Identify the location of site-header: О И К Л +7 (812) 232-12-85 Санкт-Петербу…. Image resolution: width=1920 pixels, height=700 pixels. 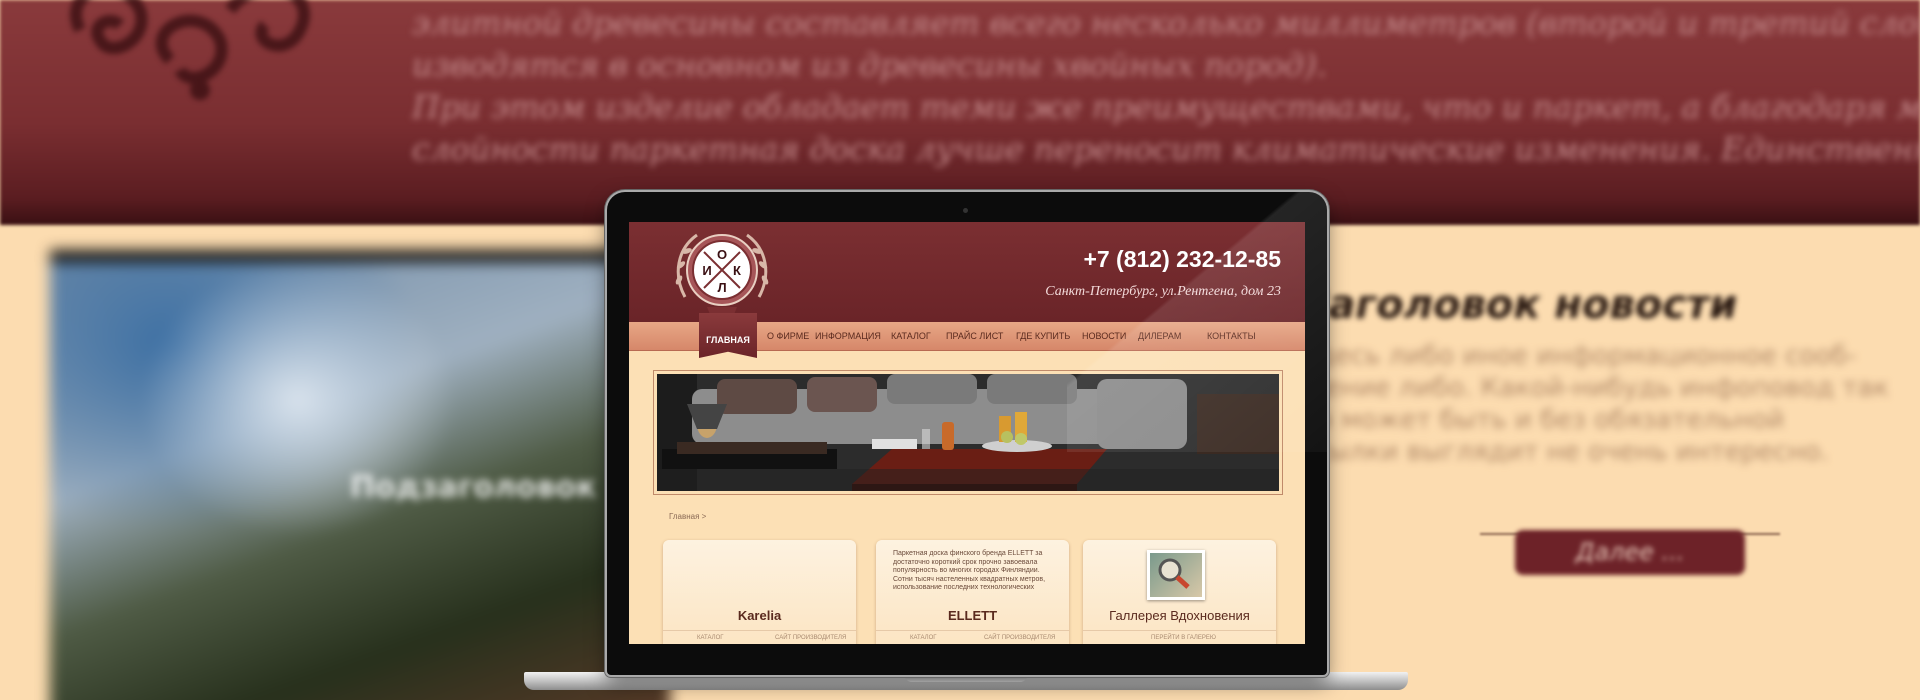
(967, 272).